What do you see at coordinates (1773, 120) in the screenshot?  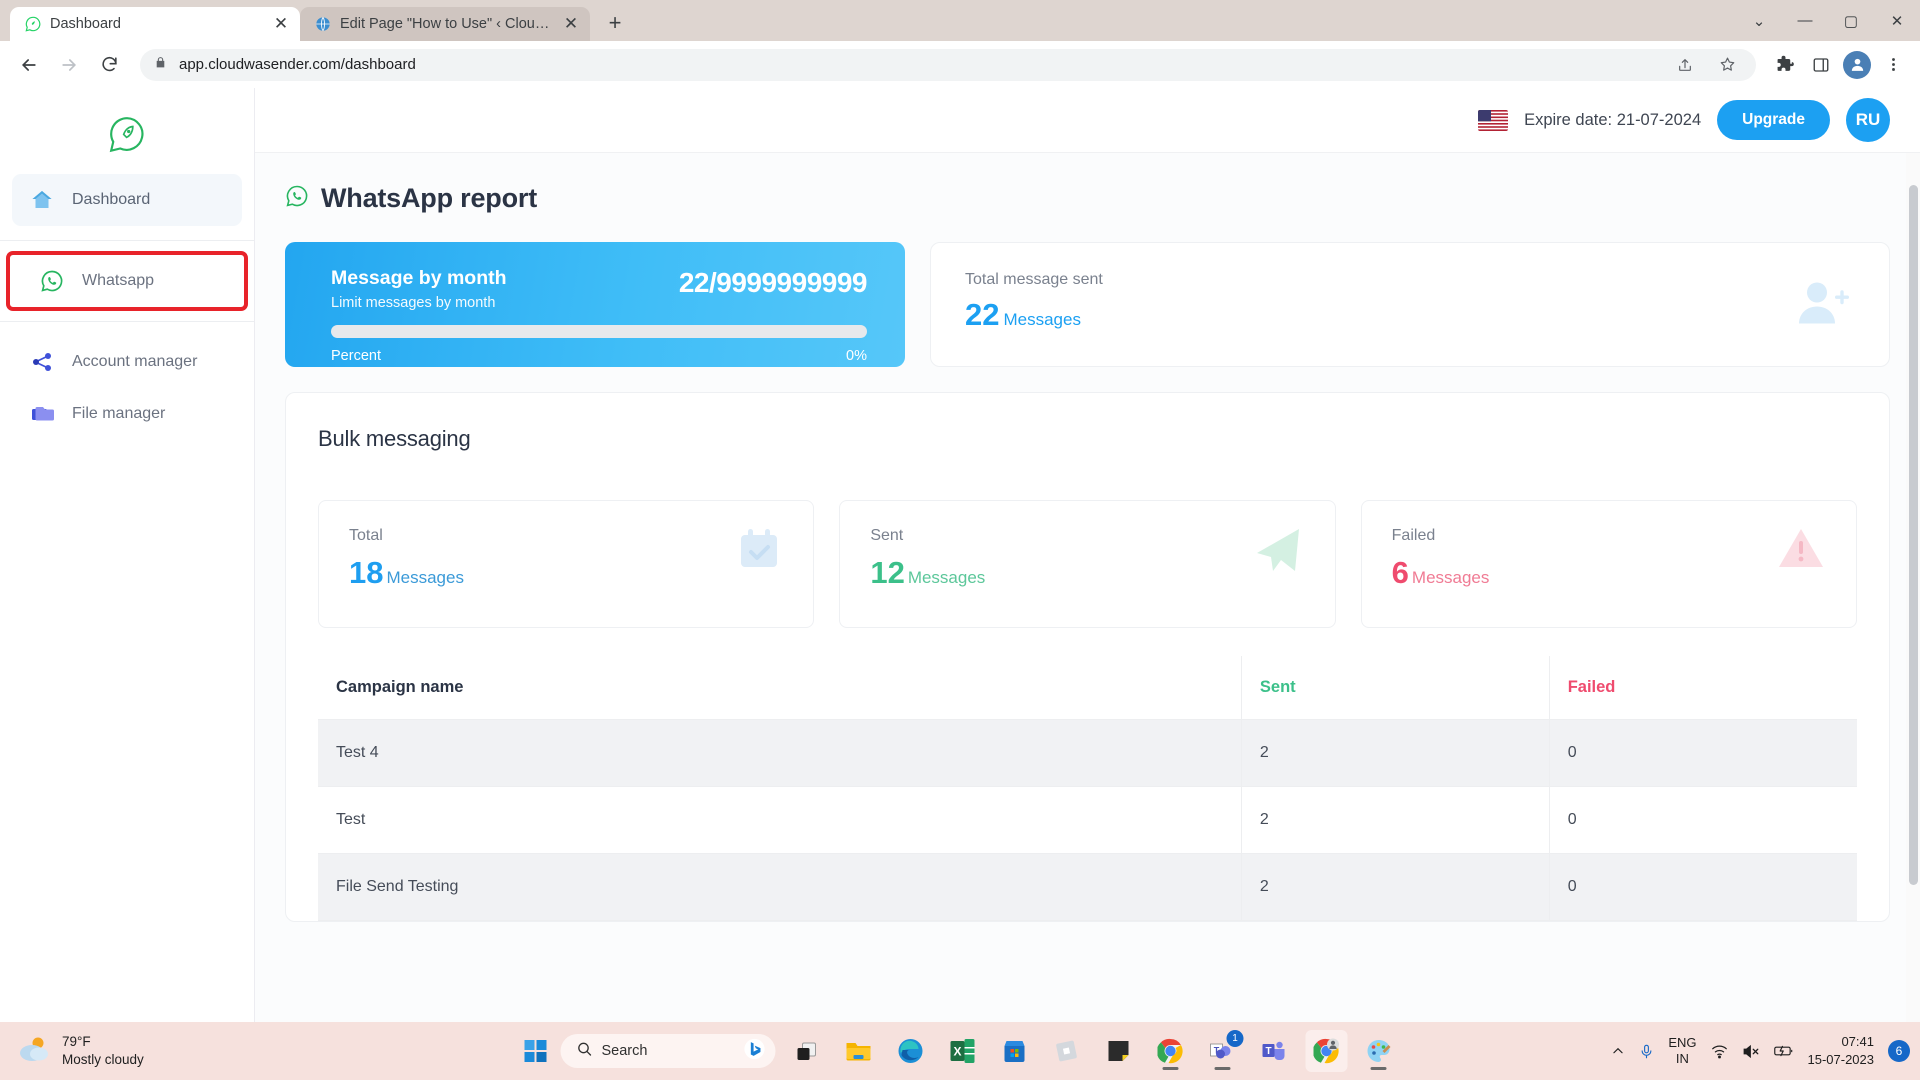 I see `upgrade-button: Upgrade` at bounding box center [1773, 120].